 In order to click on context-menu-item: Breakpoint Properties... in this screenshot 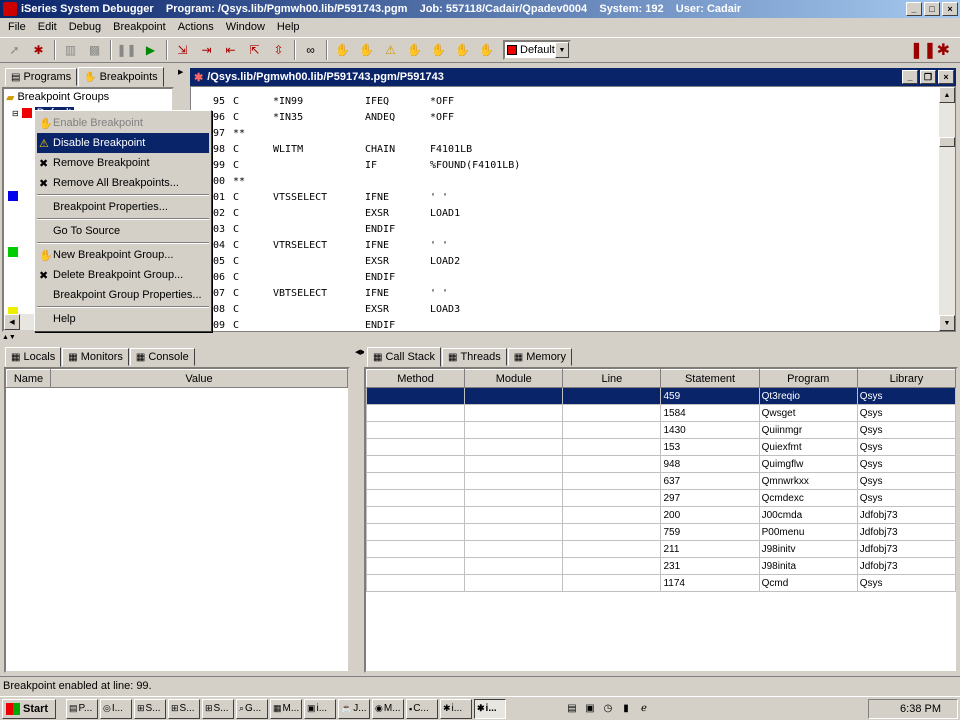, I will do `click(123, 207)`.